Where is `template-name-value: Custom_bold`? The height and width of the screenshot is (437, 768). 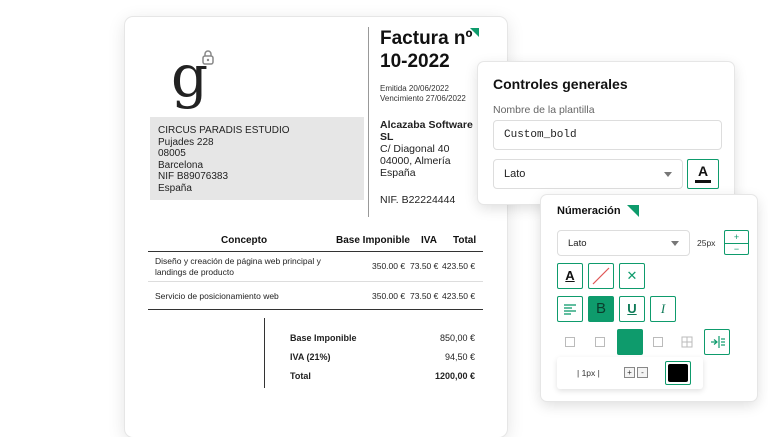
template-name-value: Custom_bold is located at coordinates (540, 135).